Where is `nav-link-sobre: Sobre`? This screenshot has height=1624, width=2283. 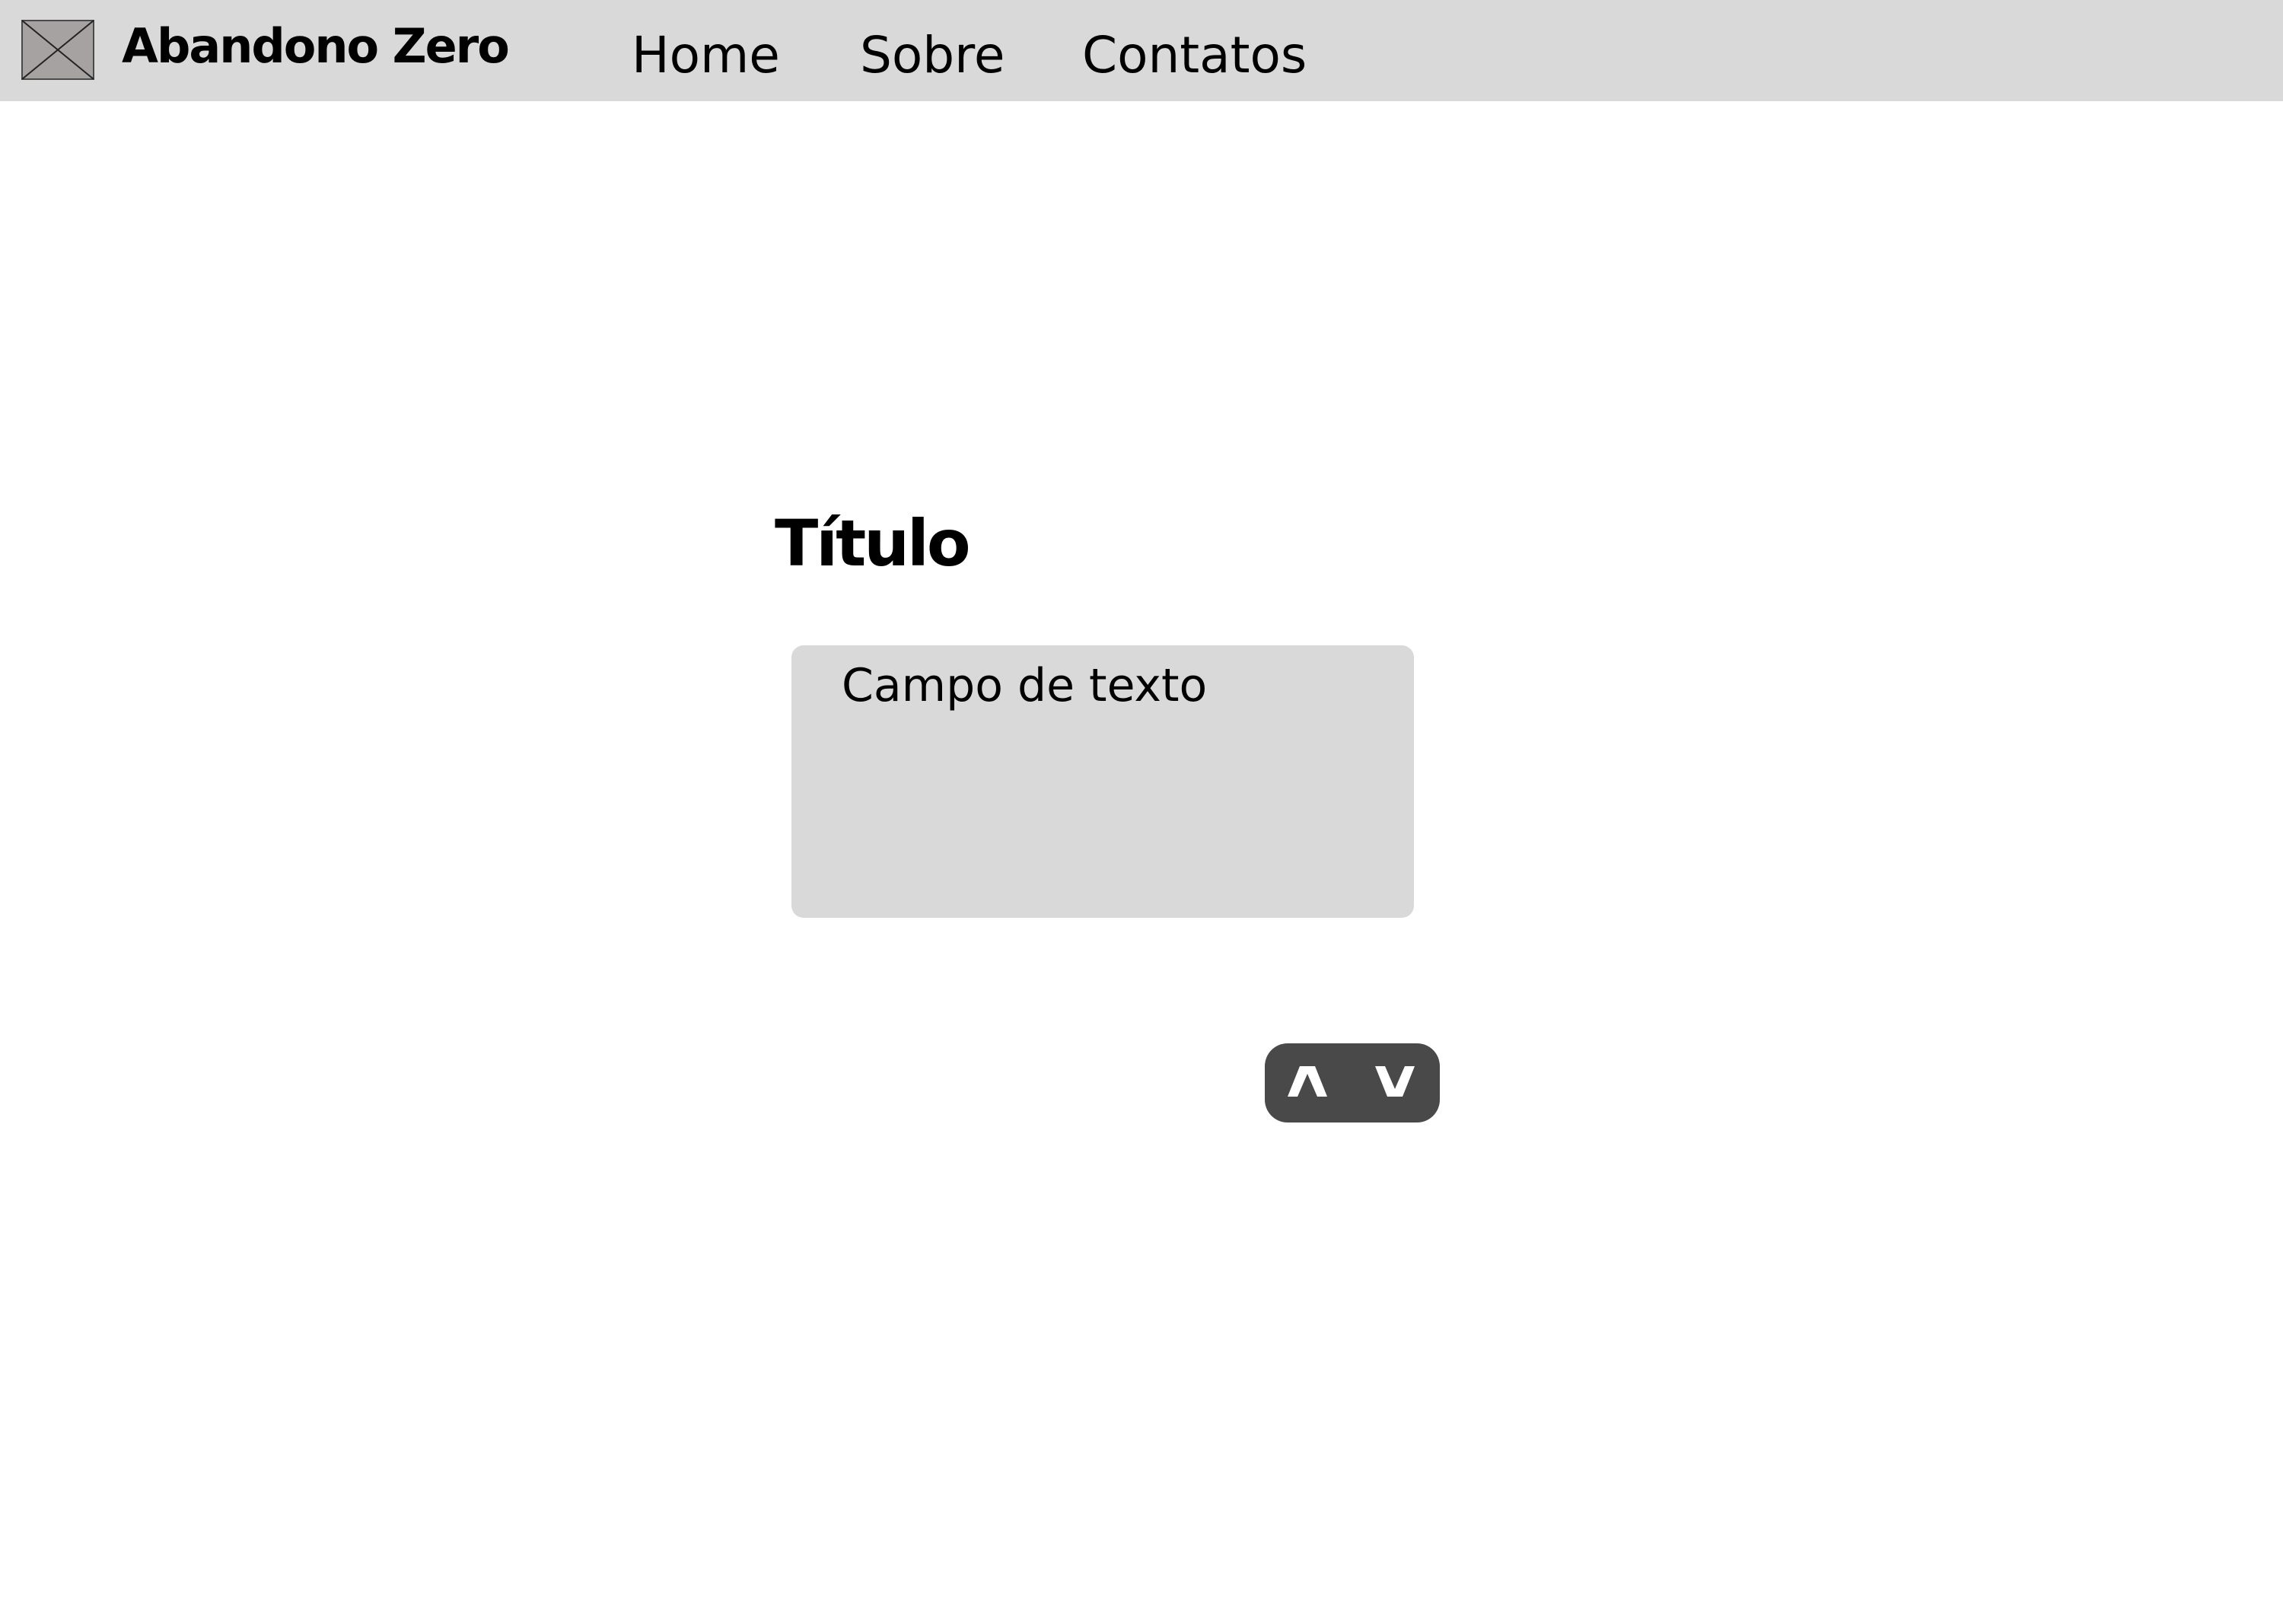
nav-link-sobre: Sobre is located at coordinates (932, 56).